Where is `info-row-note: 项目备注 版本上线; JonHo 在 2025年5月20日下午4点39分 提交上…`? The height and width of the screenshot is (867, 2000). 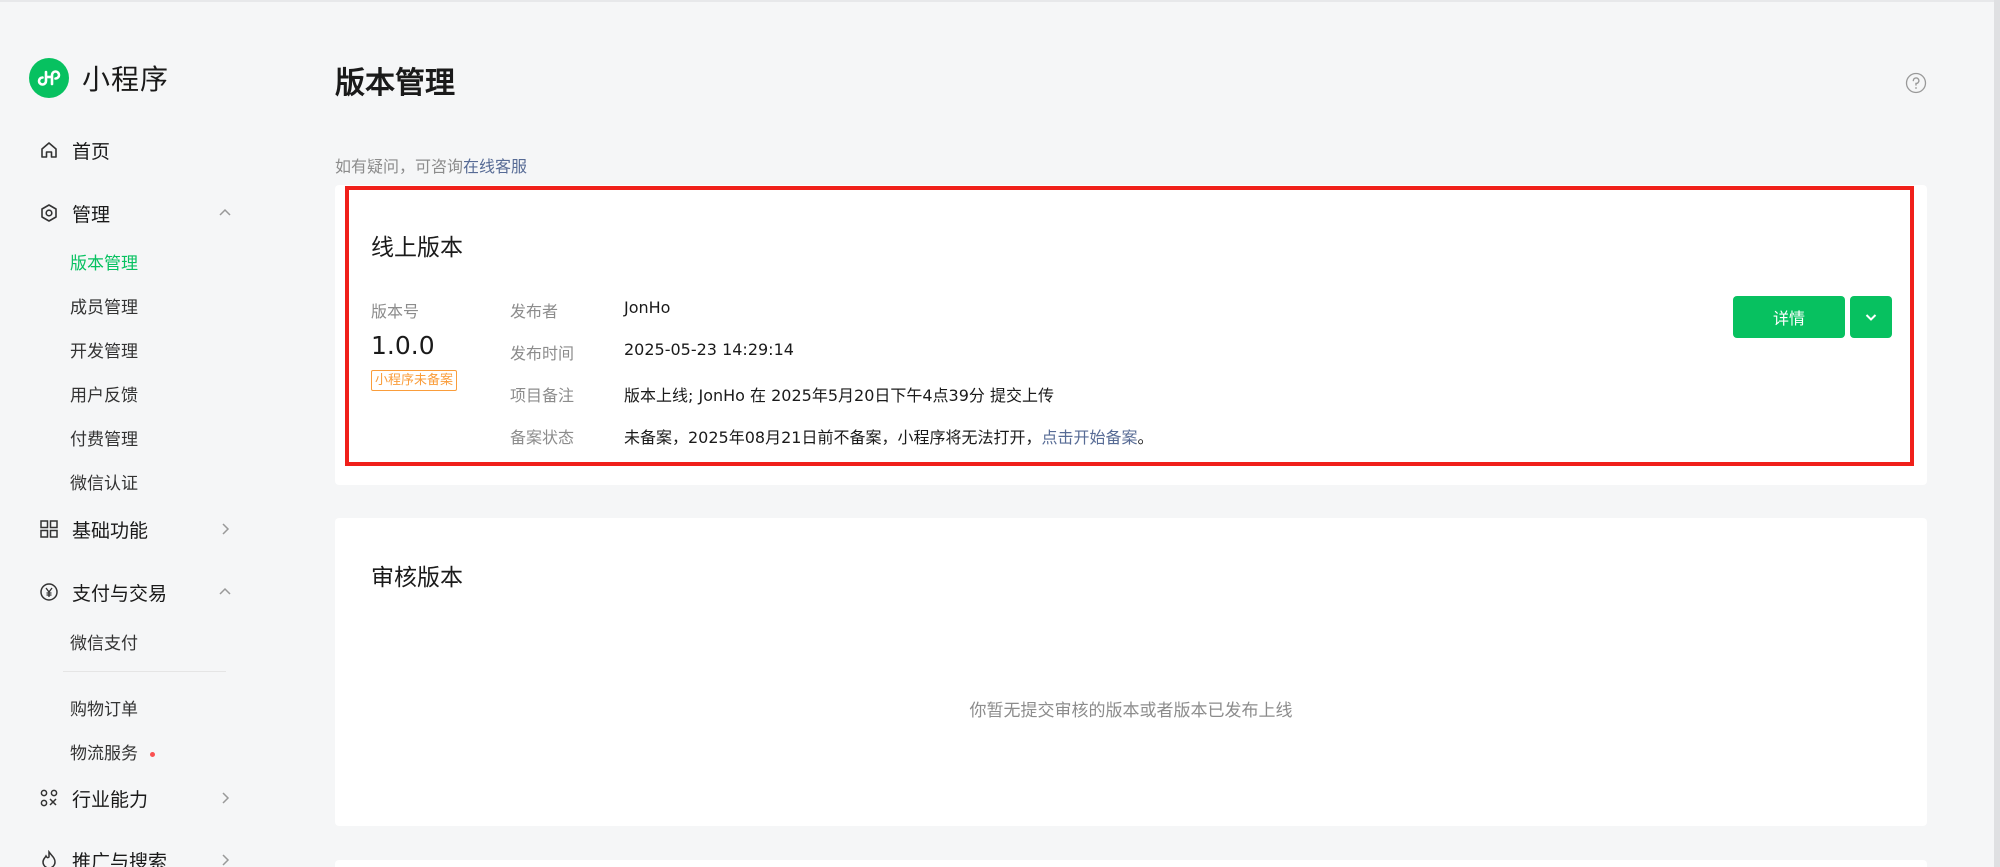
info-row-note: 项目备注 版本上线; JonHo 在 2025年5月20日下午4点39分 提交上… is located at coordinates (782, 394).